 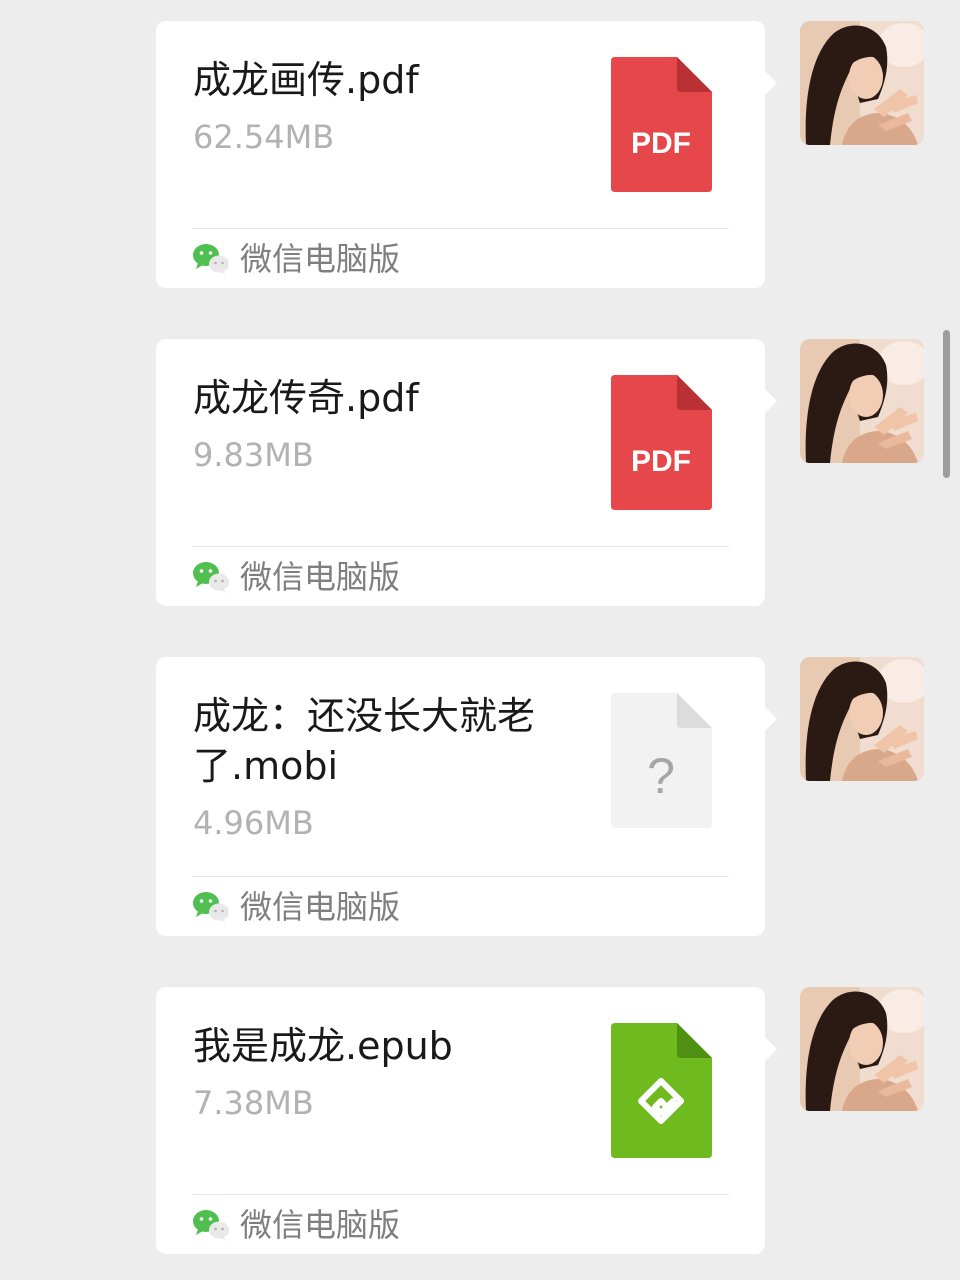 What do you see at coordinates (306, 398) in the screenshot?
I see `file-name: 成龙传奇.pdf` at bounding box center [306, 398].